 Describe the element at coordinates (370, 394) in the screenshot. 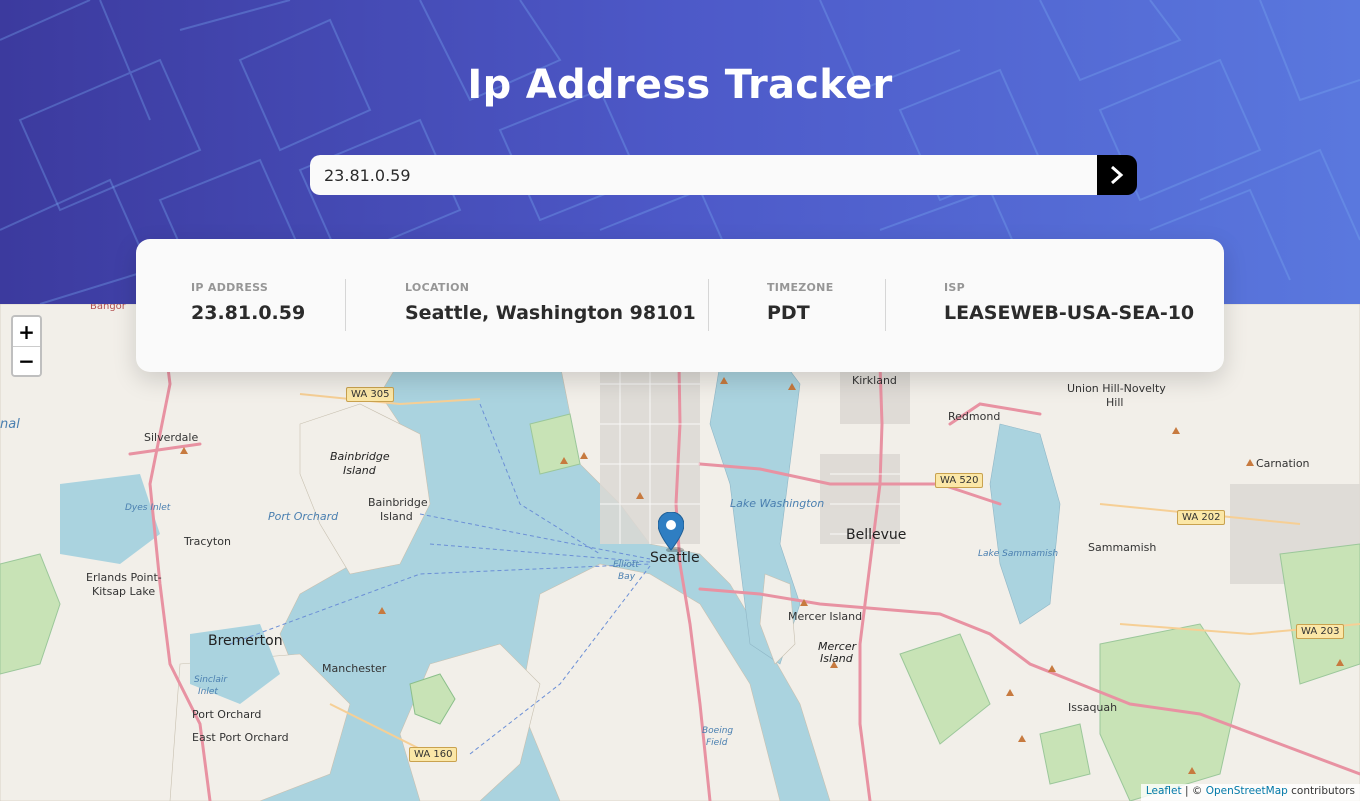

I see `route-shield-wa305: WA 305` at that location.